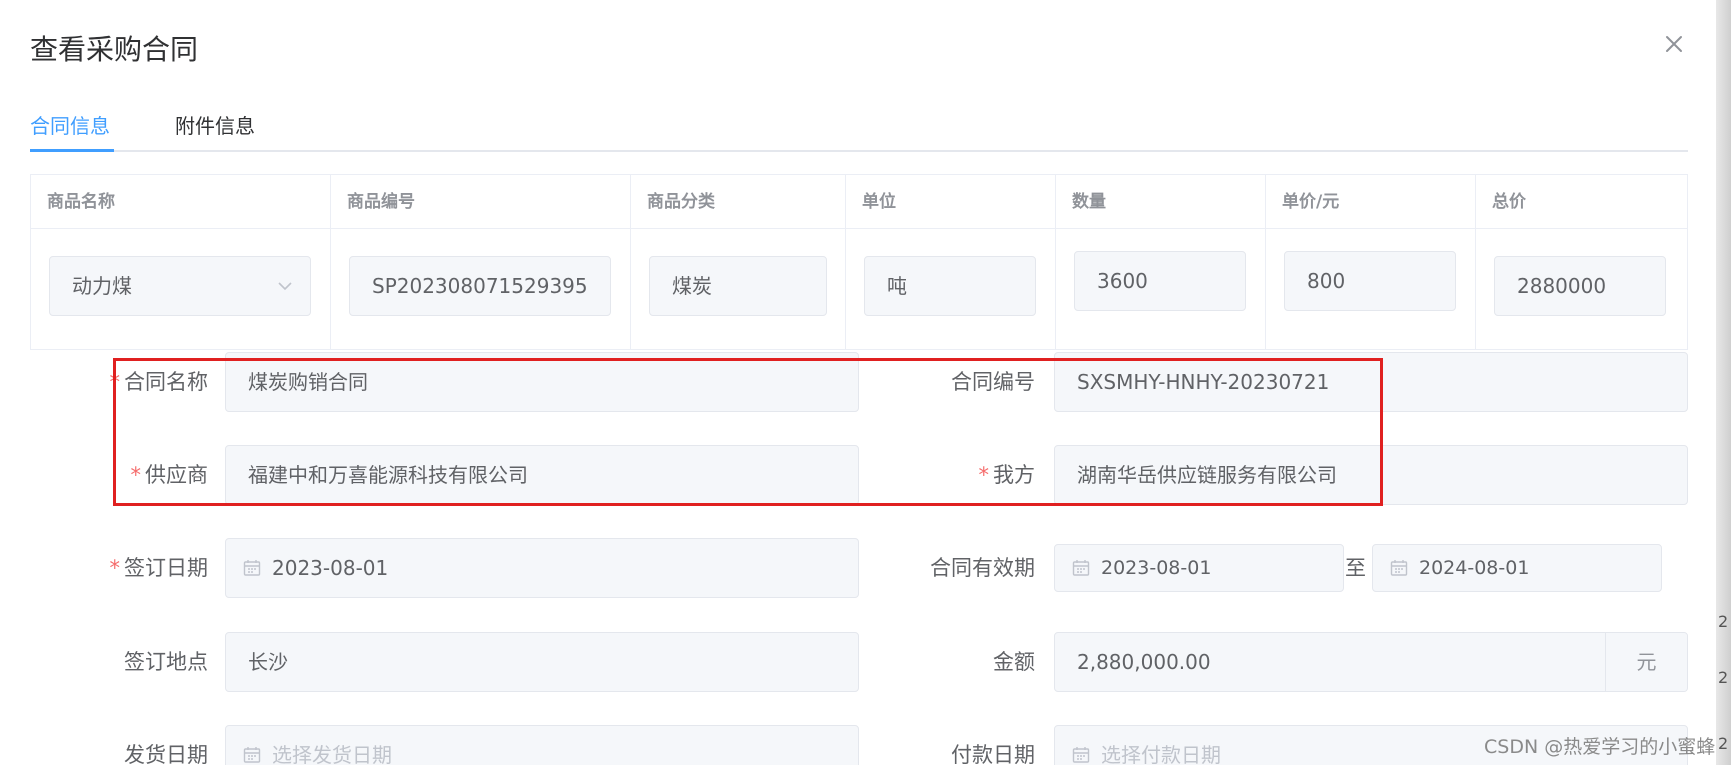 Image resolution: width=1731 pixels, height=765 pixels. I want to click on range-separator: 至, so click(1355, 568).